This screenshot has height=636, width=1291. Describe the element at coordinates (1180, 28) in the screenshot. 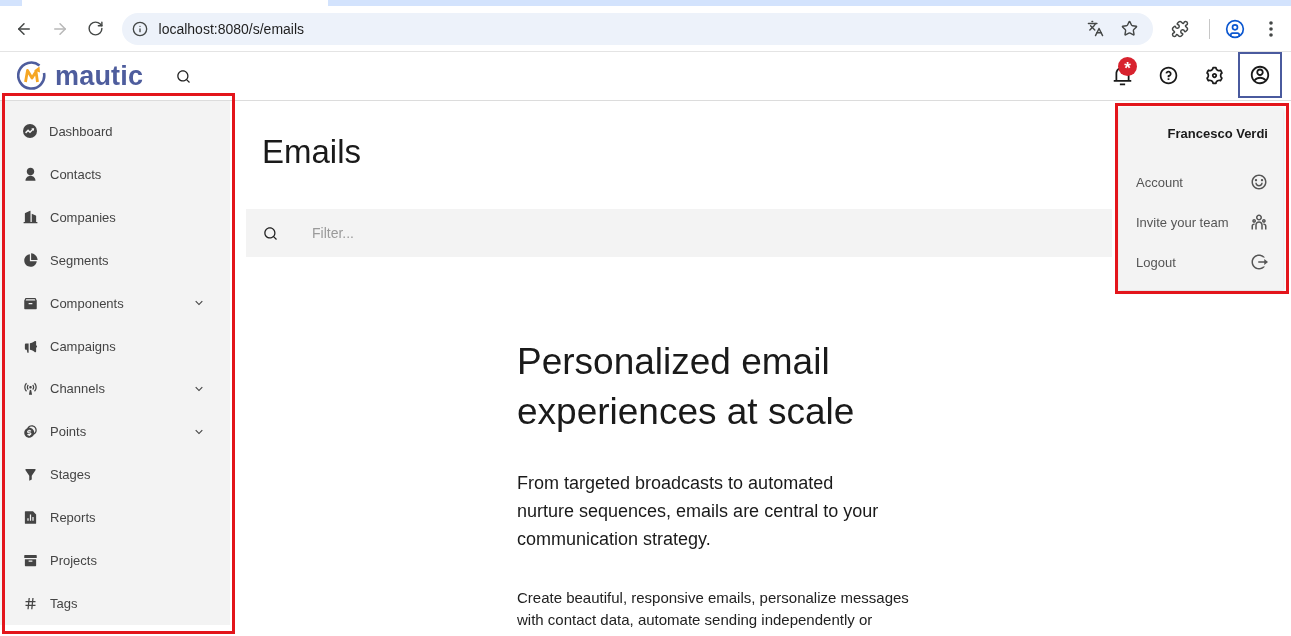

I see `puzzle-icon` at that location.